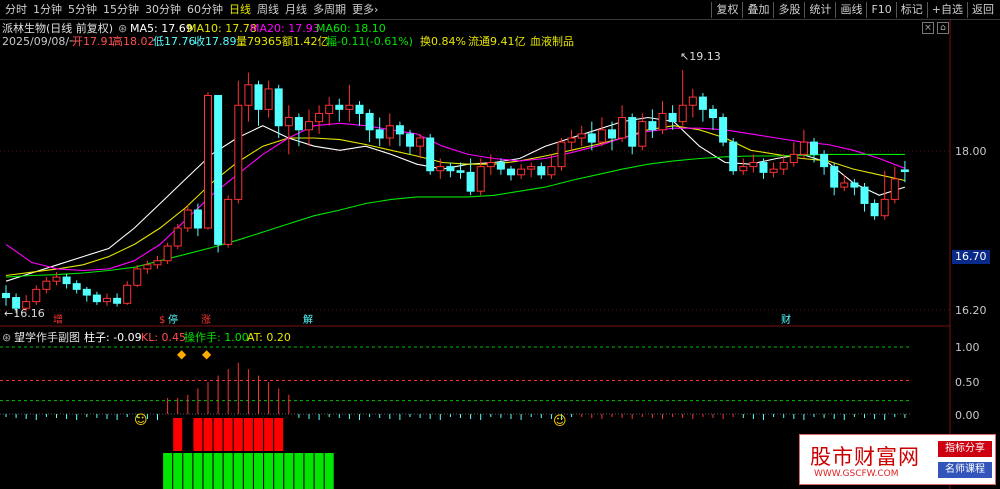 The width and height of the screenshot is (1000, 489). What do you see at coordinates (47, 337) in the screenshot?
I see `sub-title: 望学作手副图` at bounding box center [47, 337].